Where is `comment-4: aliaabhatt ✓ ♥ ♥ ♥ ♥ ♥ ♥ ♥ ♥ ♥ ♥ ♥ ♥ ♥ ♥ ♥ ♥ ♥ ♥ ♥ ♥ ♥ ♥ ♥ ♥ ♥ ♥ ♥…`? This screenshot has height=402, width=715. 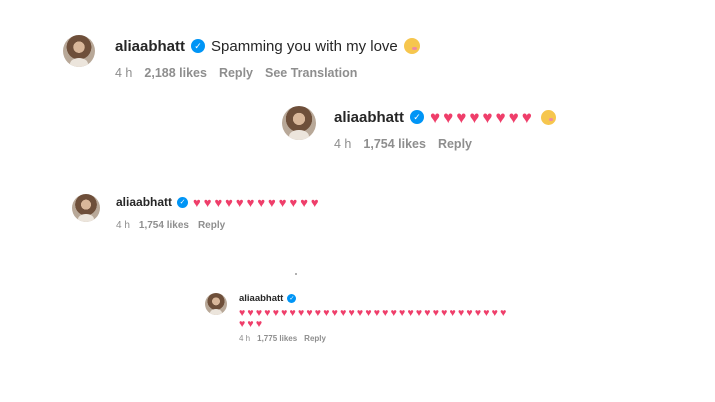 comment-4: aliaabhatt ✓ ♥ ♥ ♥ ♥ ♥ ♥ ♥ ♥ ♥ ♥ ♥ ♥ ♥ ♥ ♥ ♥ ♥ ♥ ♥ ♥ ♥ ♥ ♥ ♥ ♥ ♥ ♥… is located at coordinates (357, 318).